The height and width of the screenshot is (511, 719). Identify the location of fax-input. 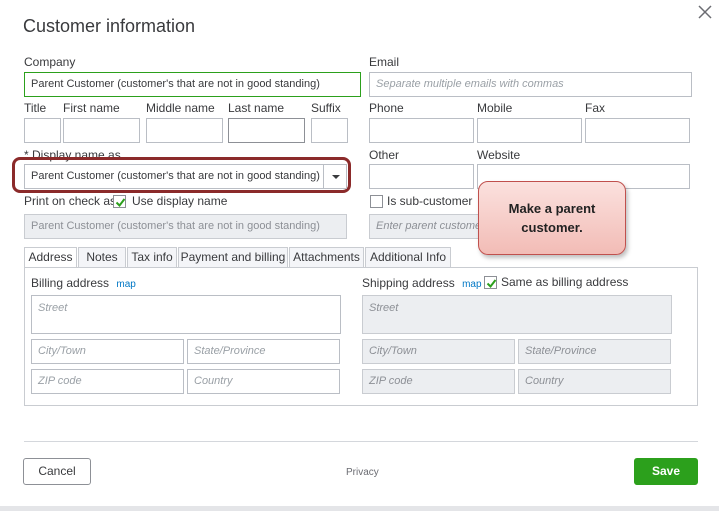
(637, 130).